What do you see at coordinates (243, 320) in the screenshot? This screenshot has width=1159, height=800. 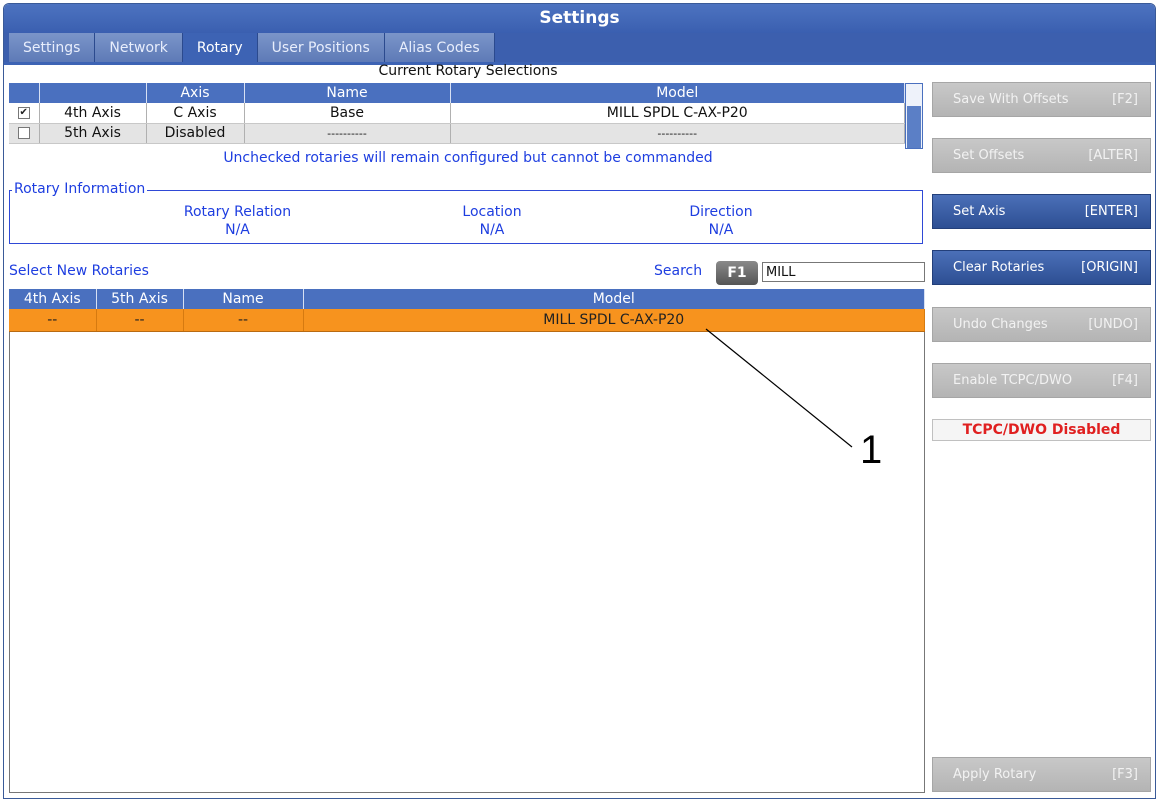 I see `row-name: --` at bounding box center [243, 320].